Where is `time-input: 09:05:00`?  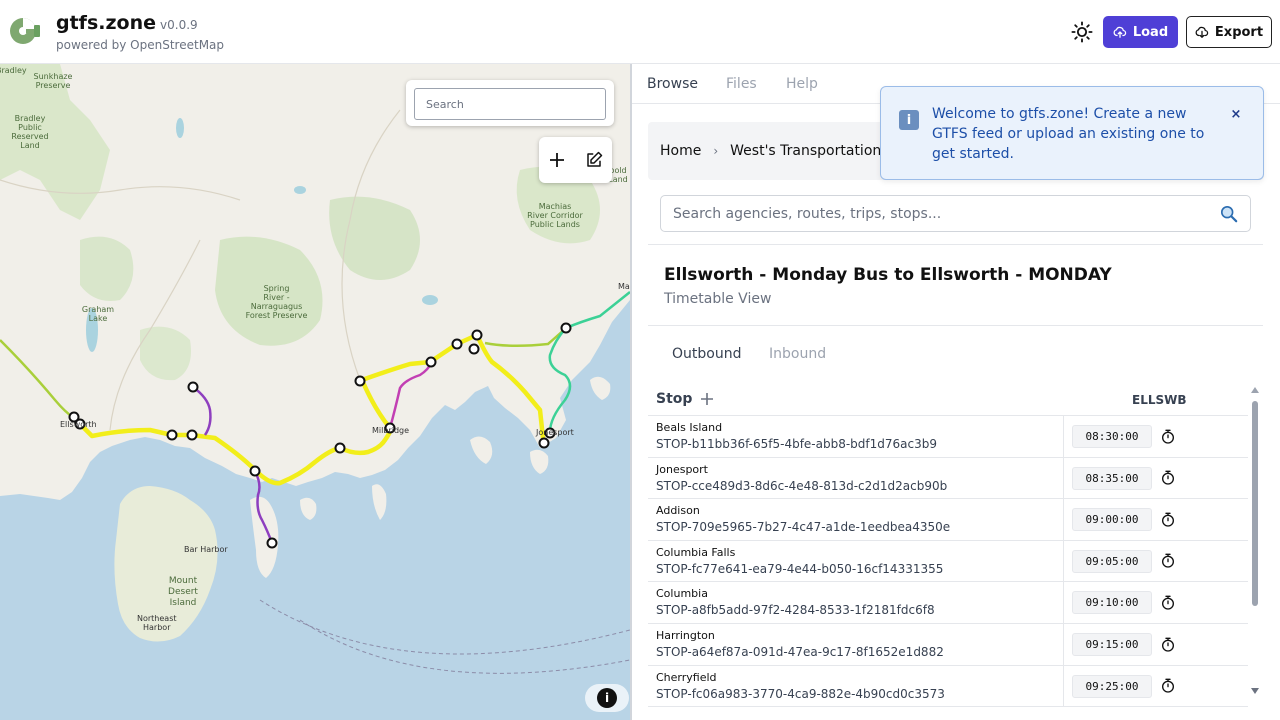
time-input: 09:05:00 is located at coordinates (1112, 561).